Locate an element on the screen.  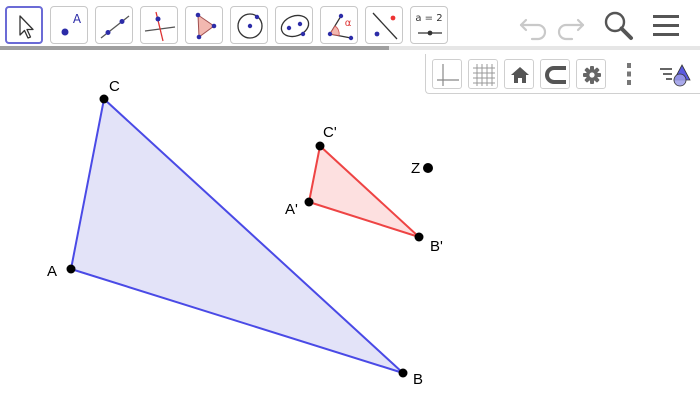
axes-icon is located at coordinates (448, 75).